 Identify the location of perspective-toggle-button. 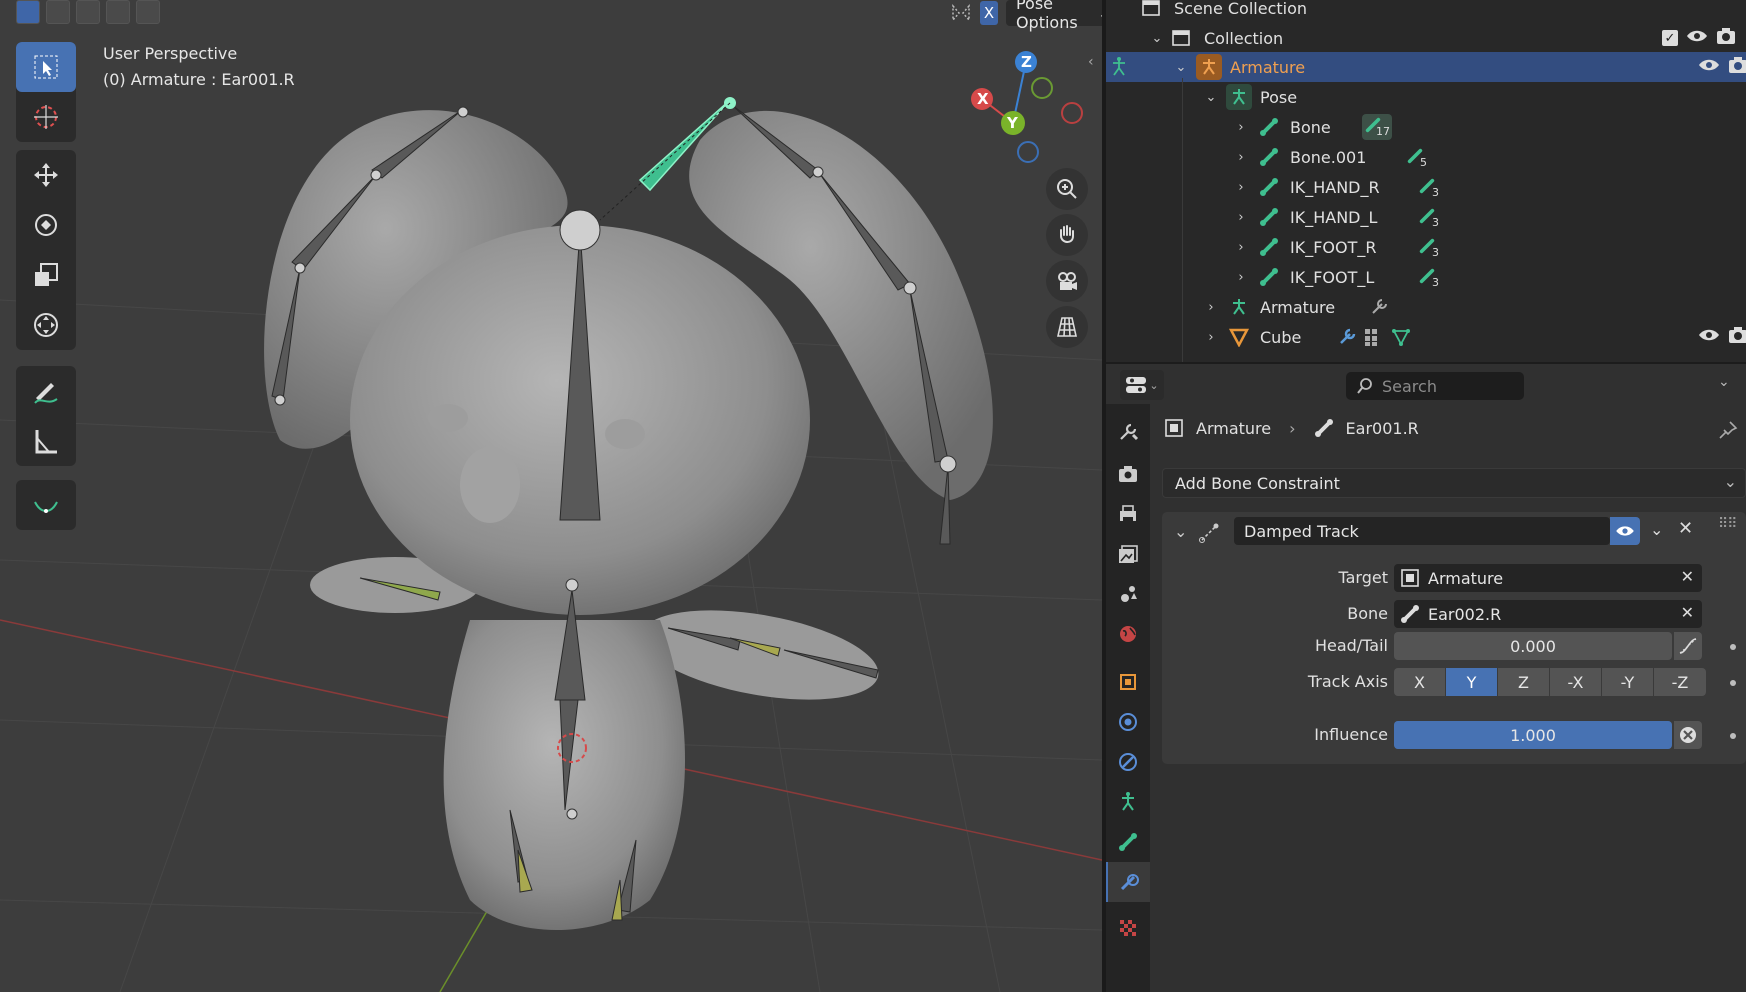
(1067, 327).